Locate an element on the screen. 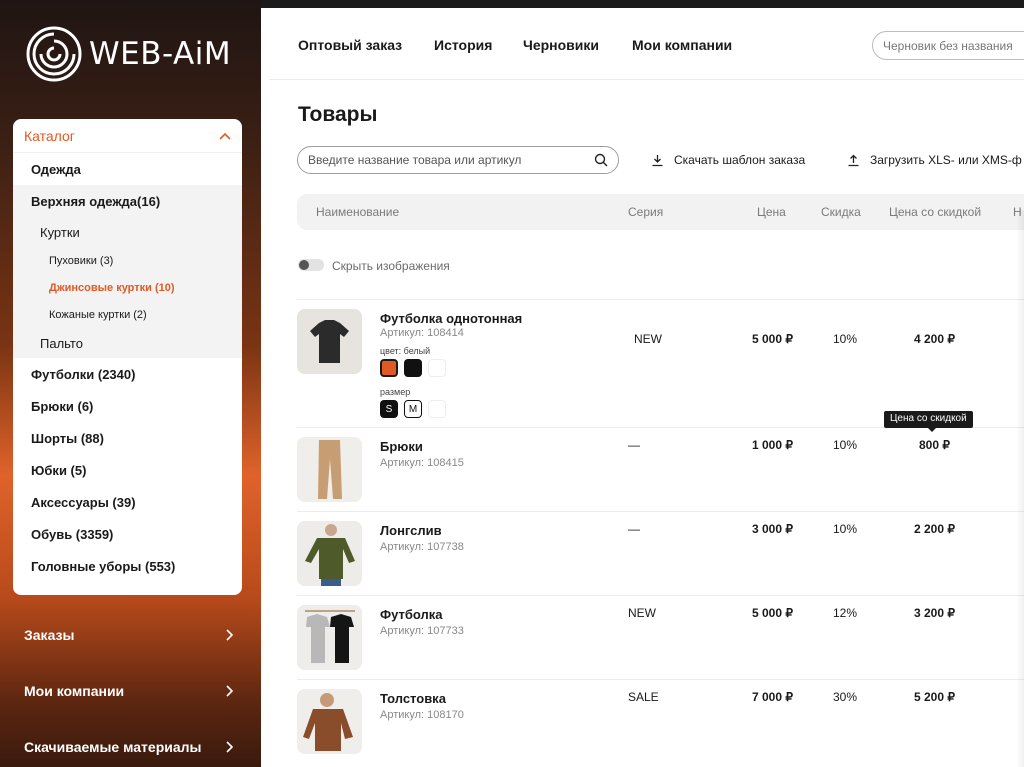 The height and width of the screenshot is (767, 1024). color-swatch-black is located at coordinates (413, 368).